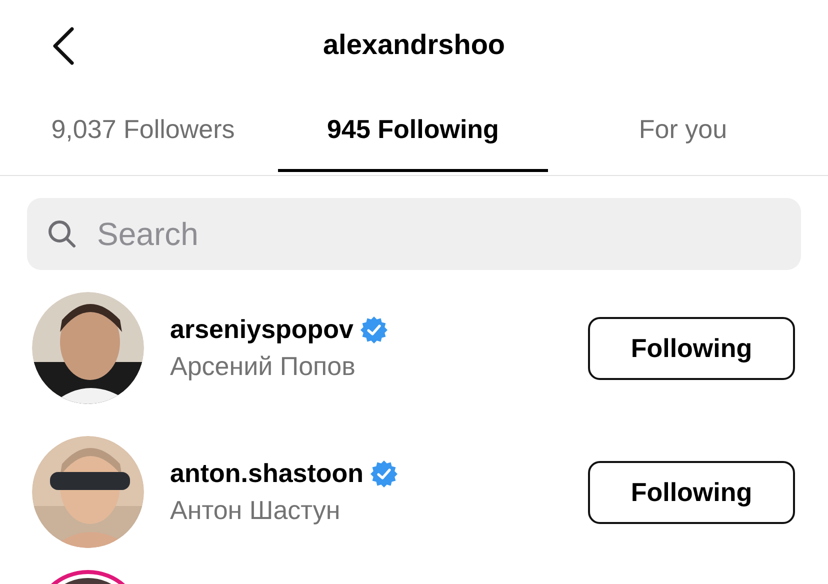 This screenshot has height=584, width=828. What do you see at coordinates (267, 473) in the screenshot?
I see `username: anton.shastoon` at bounding box center [267, 473].